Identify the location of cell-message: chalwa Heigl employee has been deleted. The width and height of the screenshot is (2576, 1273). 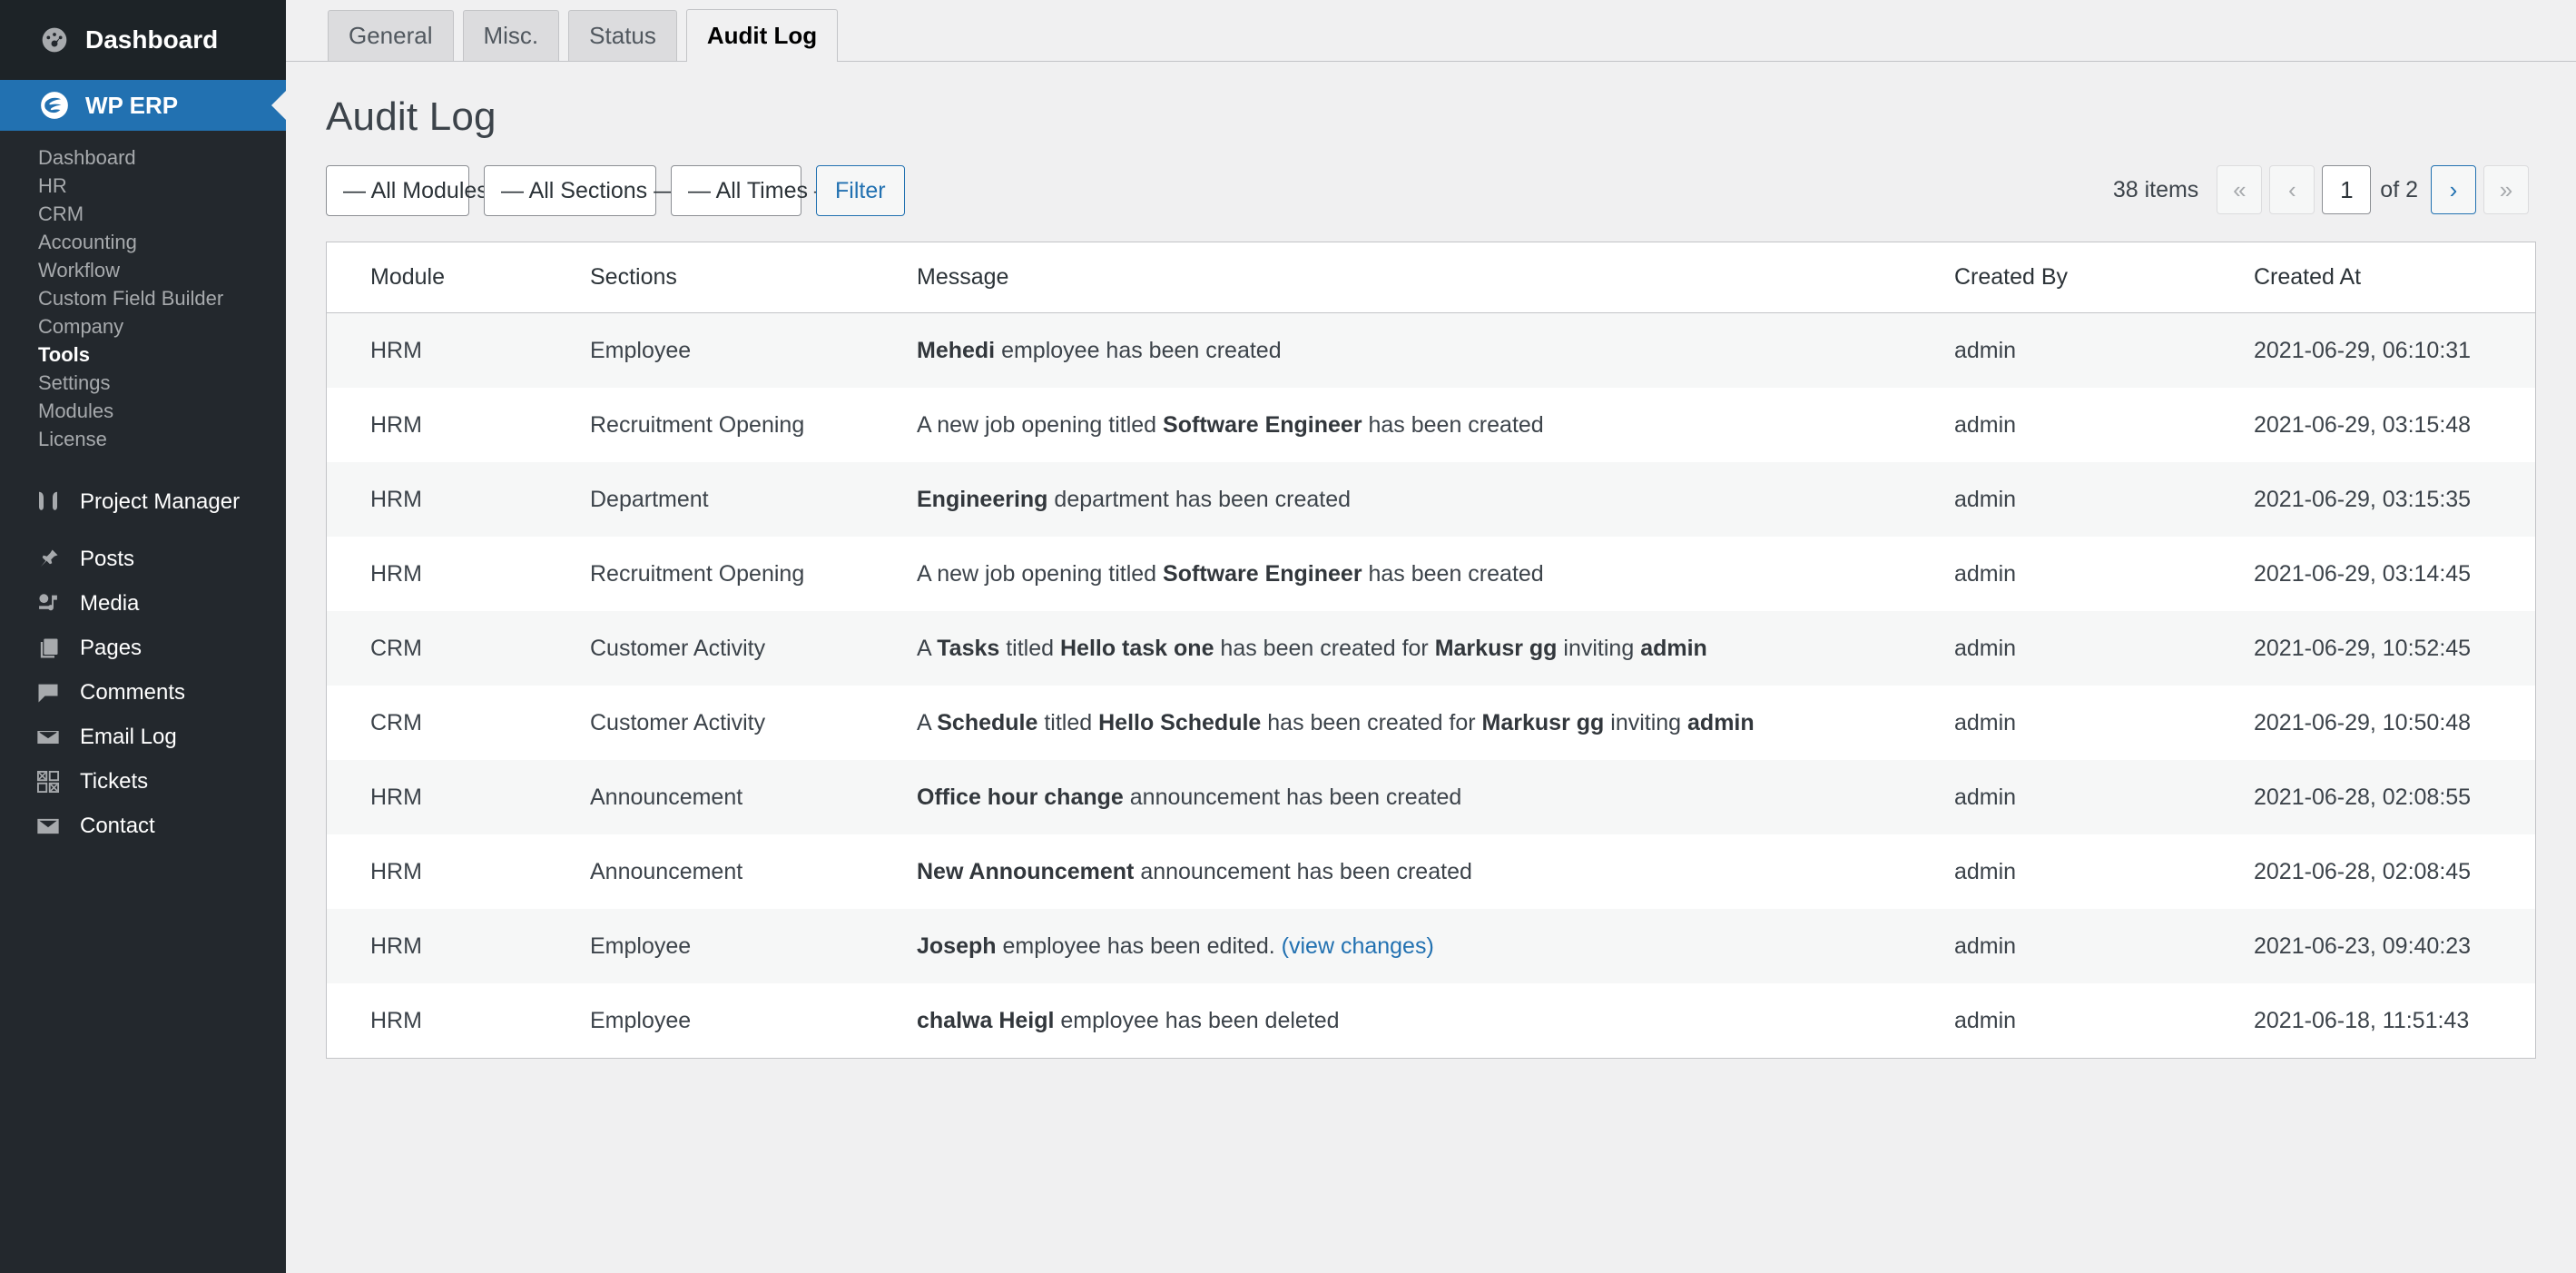
(1128, 1020).